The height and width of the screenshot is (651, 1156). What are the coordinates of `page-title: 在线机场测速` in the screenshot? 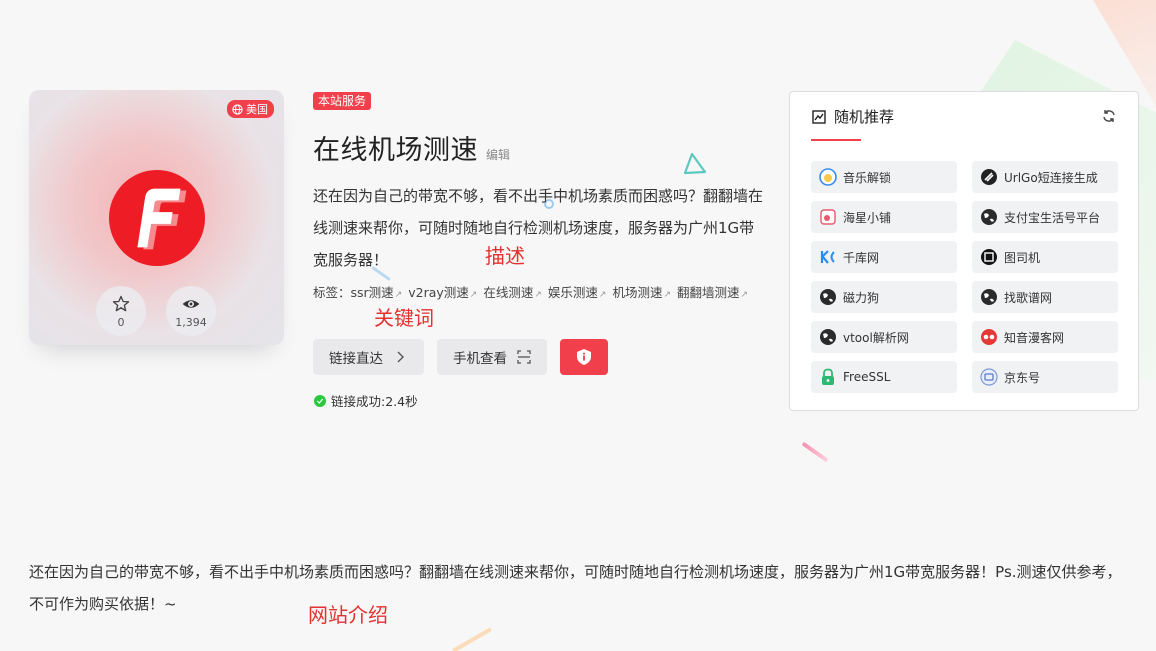 It's located at (395, 150).